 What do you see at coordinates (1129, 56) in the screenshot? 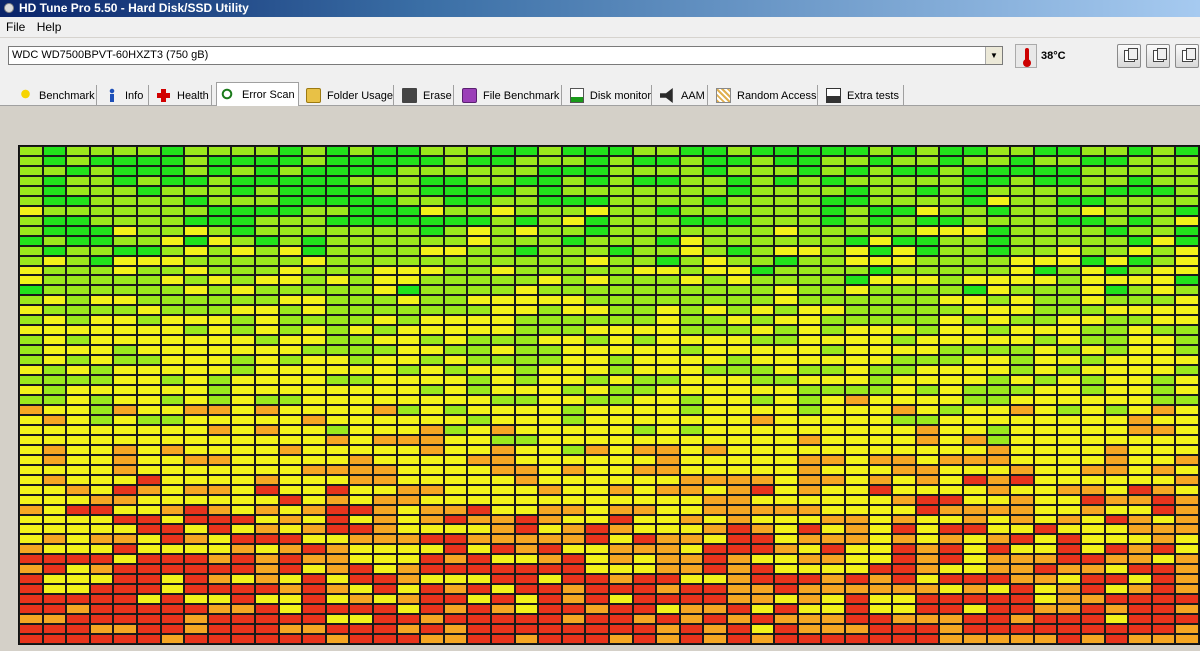
I see `copy-text-button` at bounding box center [1129, 56].